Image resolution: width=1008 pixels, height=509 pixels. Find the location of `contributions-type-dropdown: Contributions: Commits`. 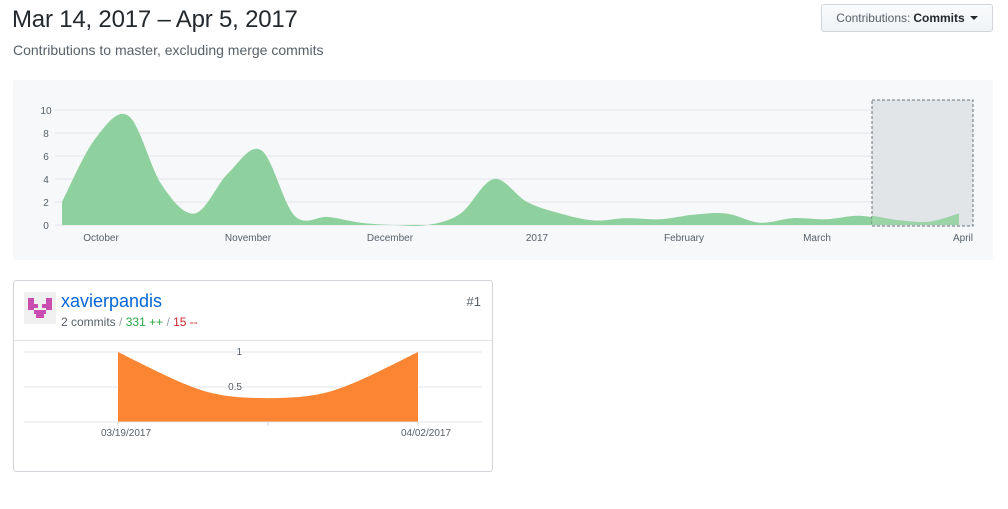

contributions-type-dropdown: Contributions: Commits is located at coordinates (907, 18).